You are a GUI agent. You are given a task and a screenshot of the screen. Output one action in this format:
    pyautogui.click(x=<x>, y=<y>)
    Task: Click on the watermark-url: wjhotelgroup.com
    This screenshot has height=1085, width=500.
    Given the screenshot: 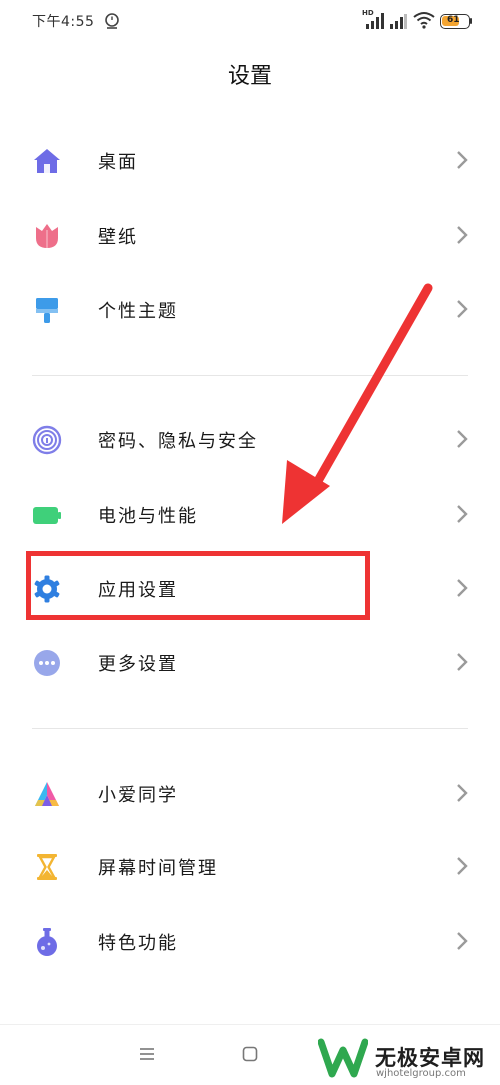 What is the action you would take?
    pyautogui.click(x=421, y=1073)
    